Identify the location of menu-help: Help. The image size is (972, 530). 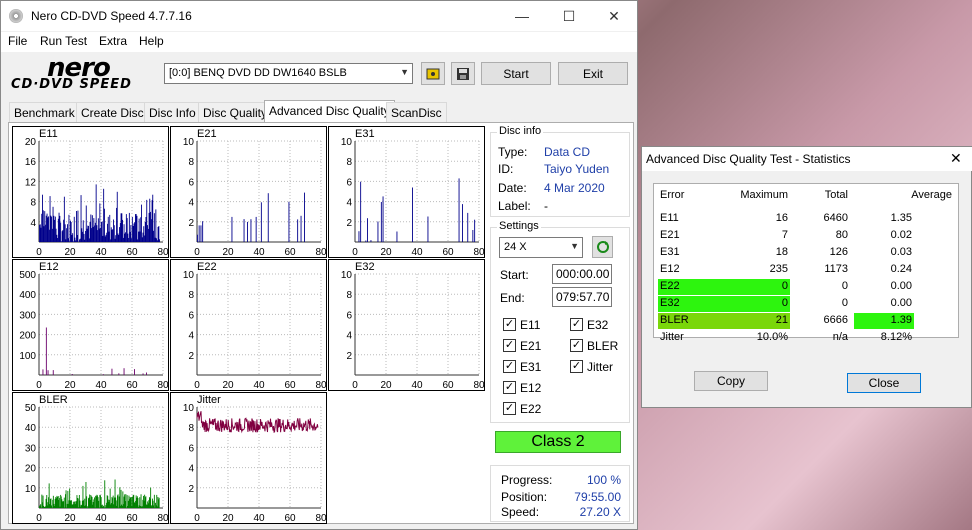
(151, 41).